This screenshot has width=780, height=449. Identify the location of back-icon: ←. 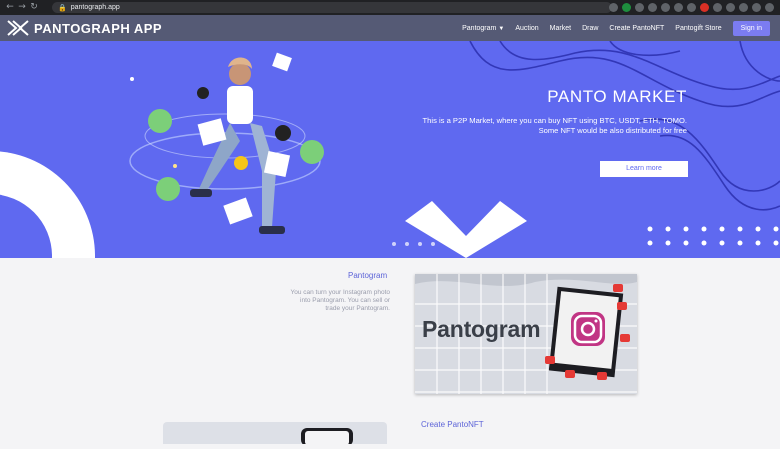
(10, 7).